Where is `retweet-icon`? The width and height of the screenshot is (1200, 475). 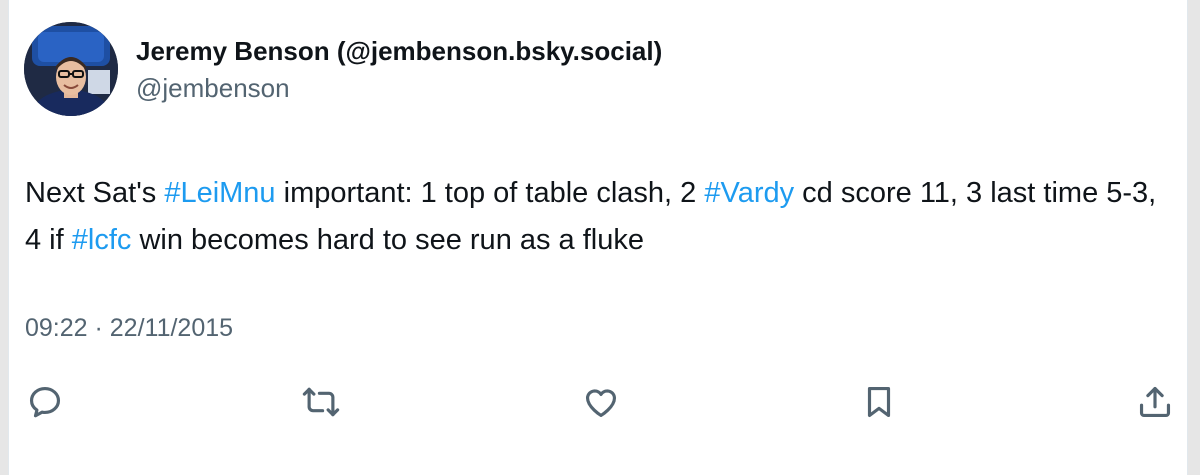
retweet-icon is located at coordinates (321, 402).